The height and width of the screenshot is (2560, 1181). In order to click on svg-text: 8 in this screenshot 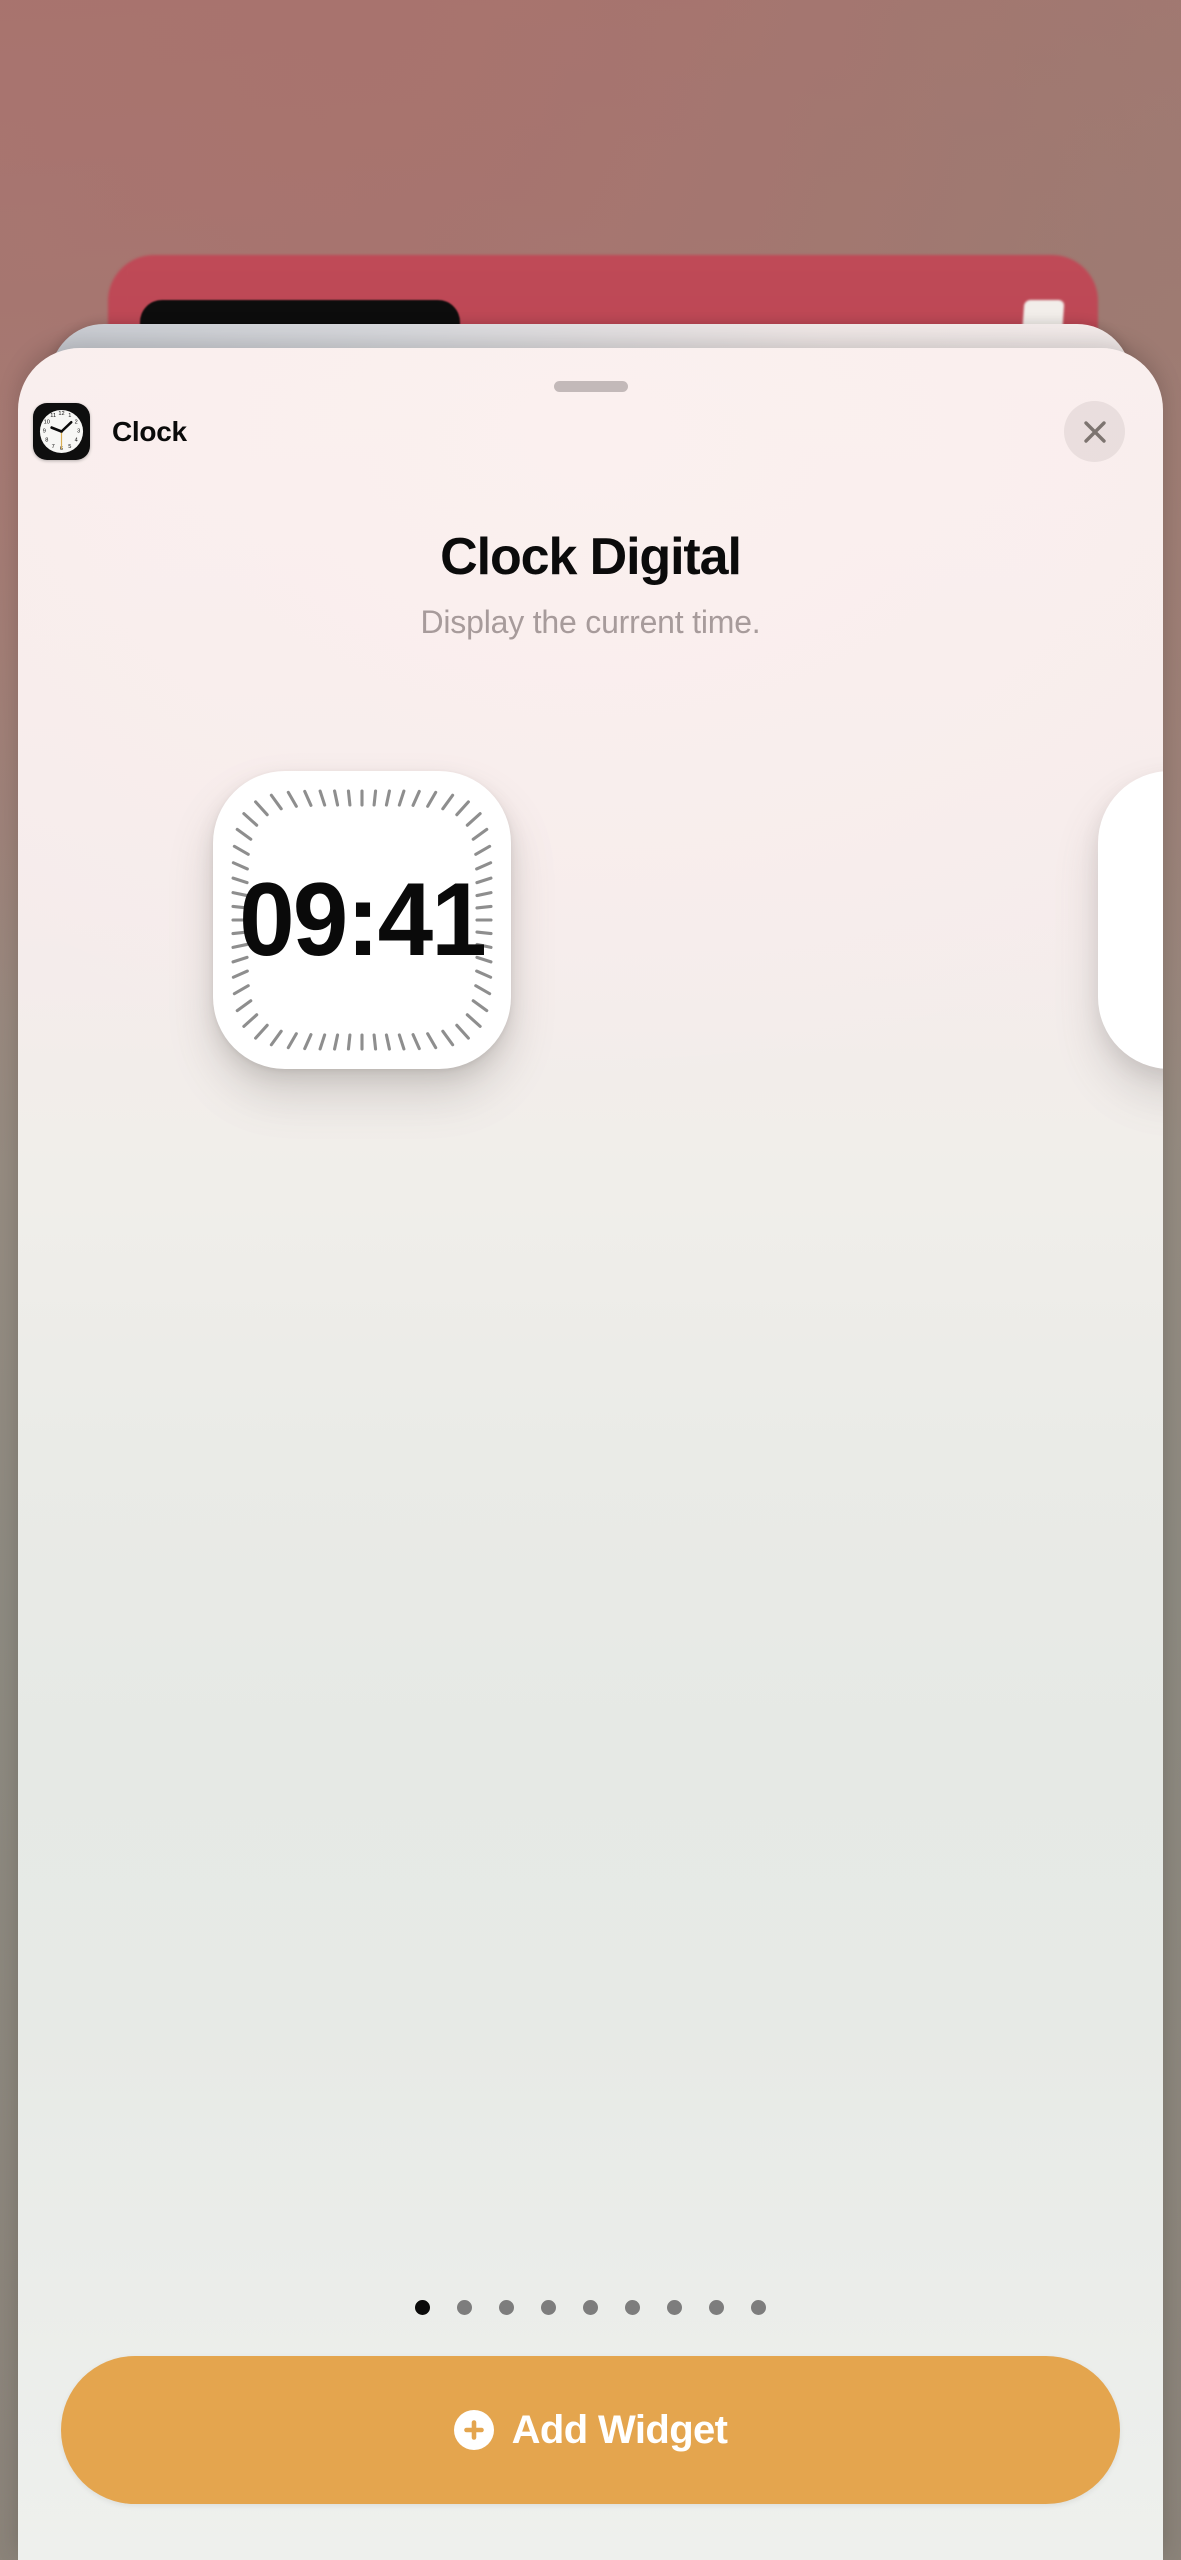, I will do `click(46, 441)`.